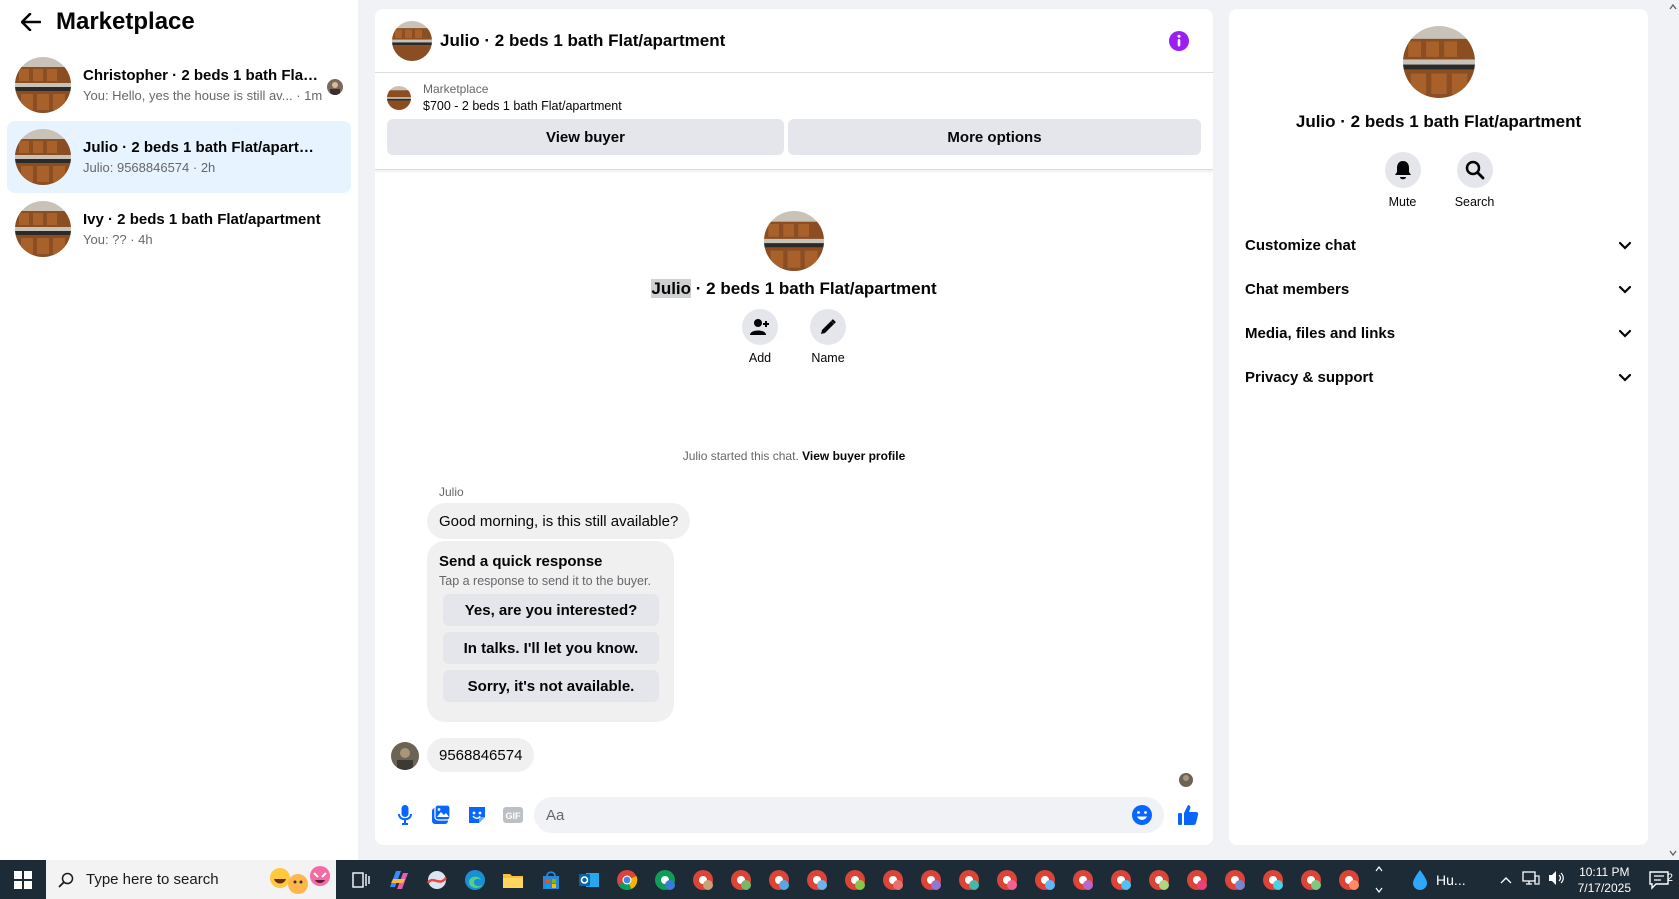 This screenshot has width=1679, height=899. I want to click on seen-avatar-icon, so click(335, 87).